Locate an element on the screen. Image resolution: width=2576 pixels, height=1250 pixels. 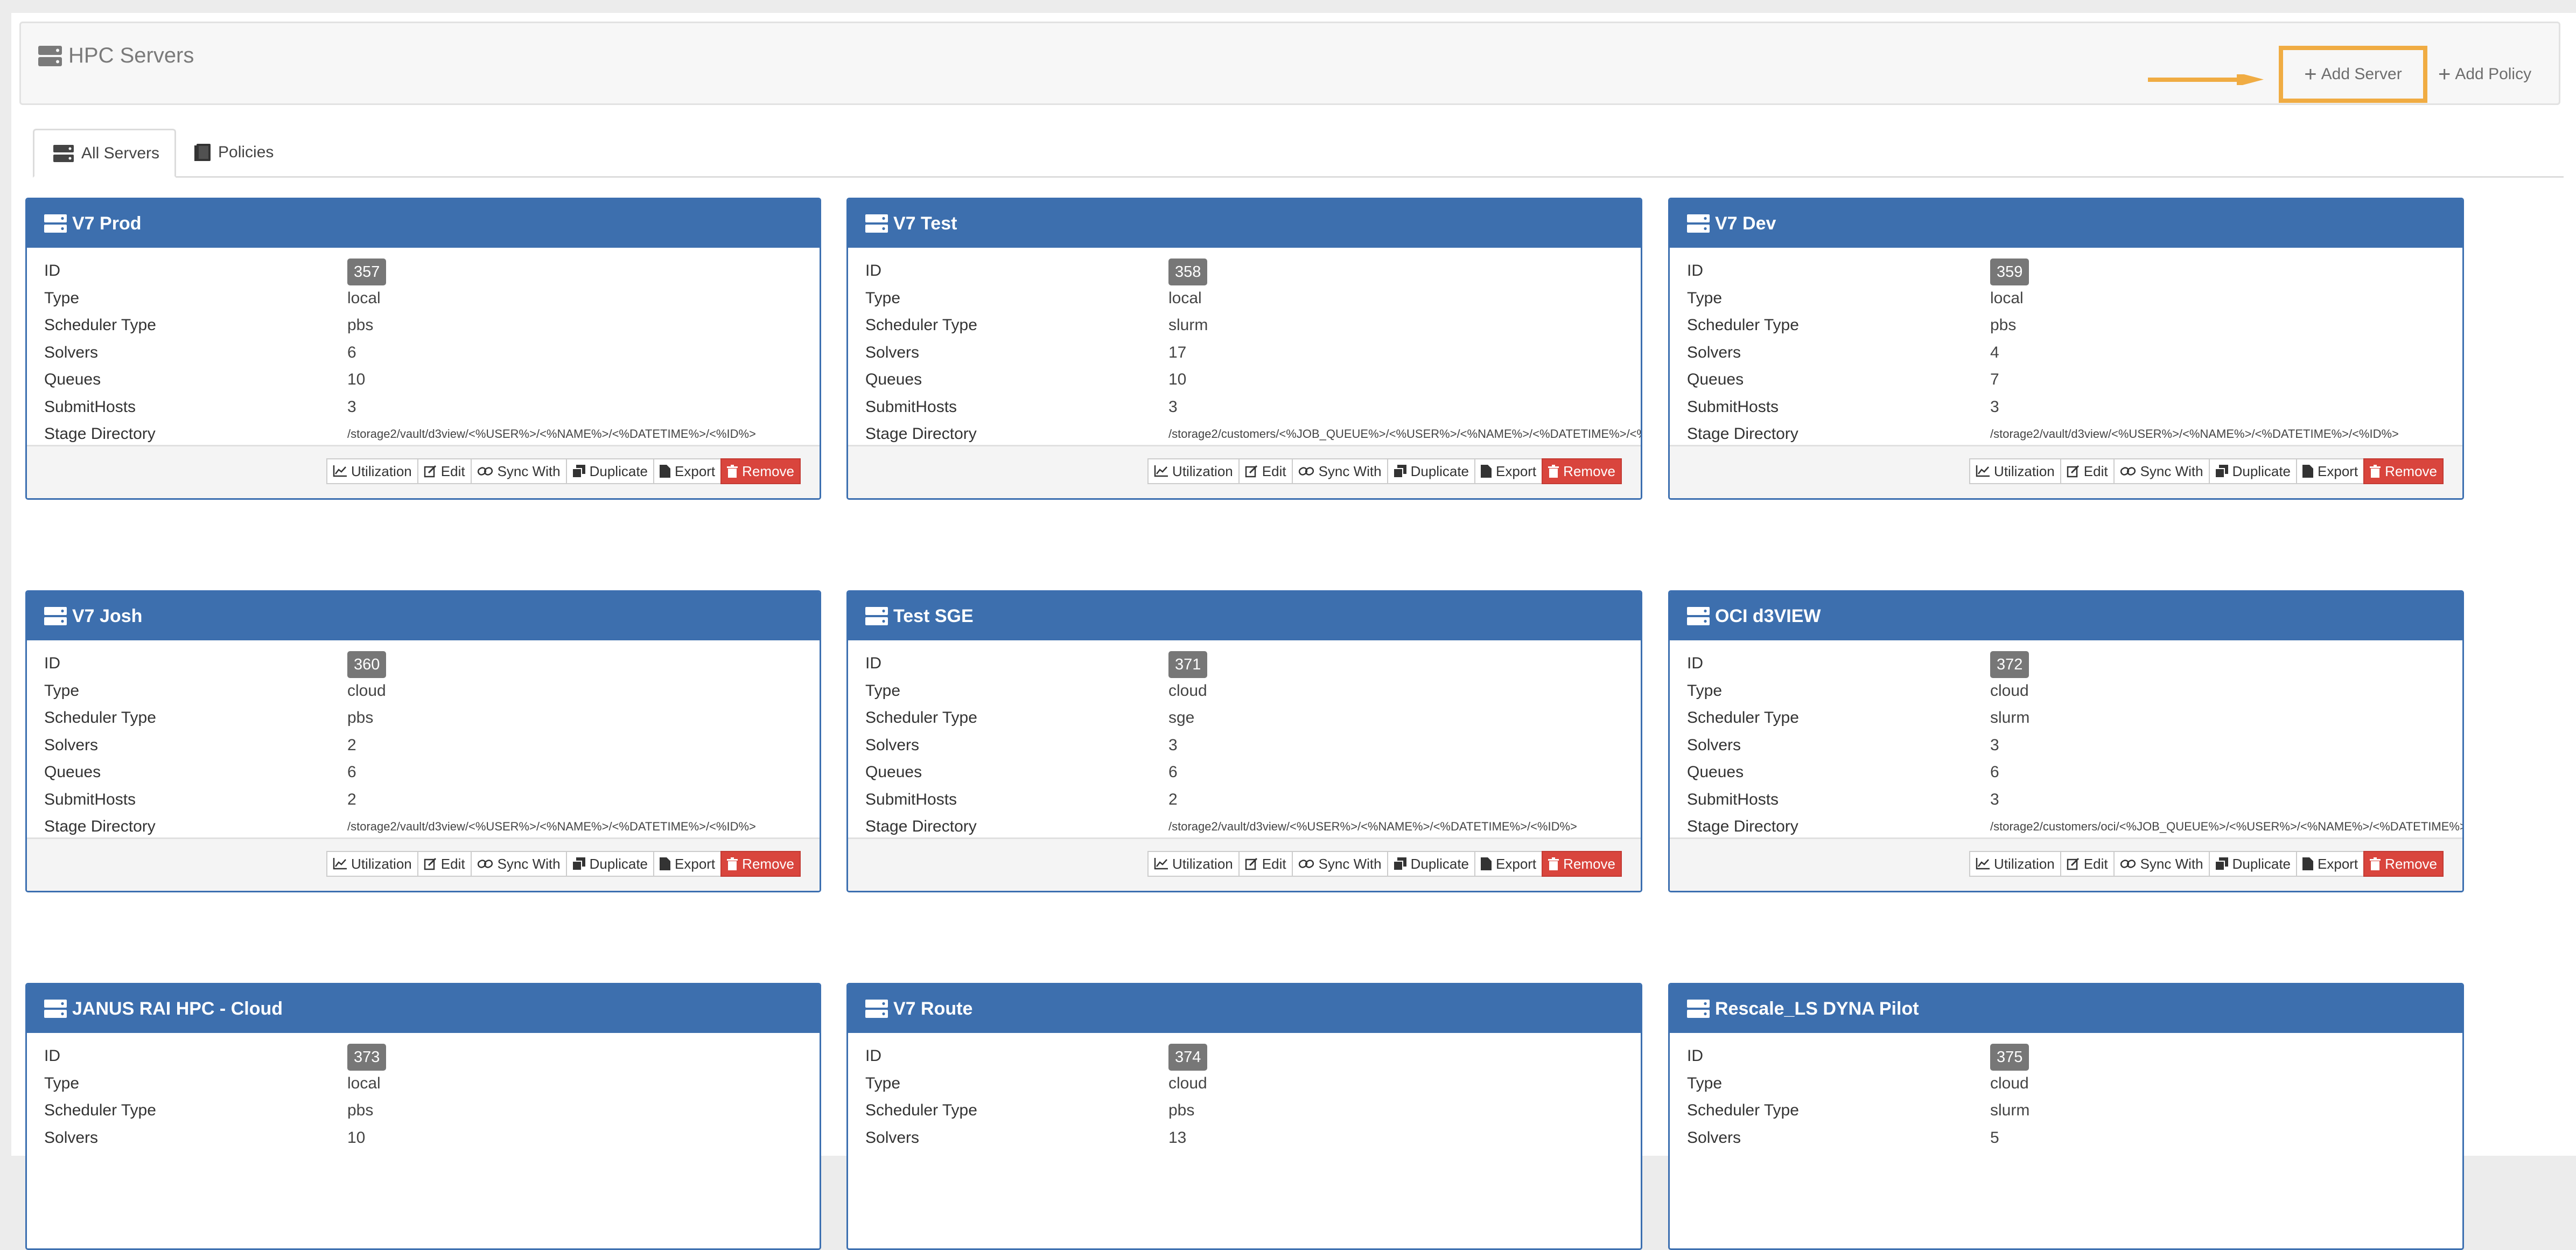
server-card-header: V7 Test is located at coordinates (1244, 224).